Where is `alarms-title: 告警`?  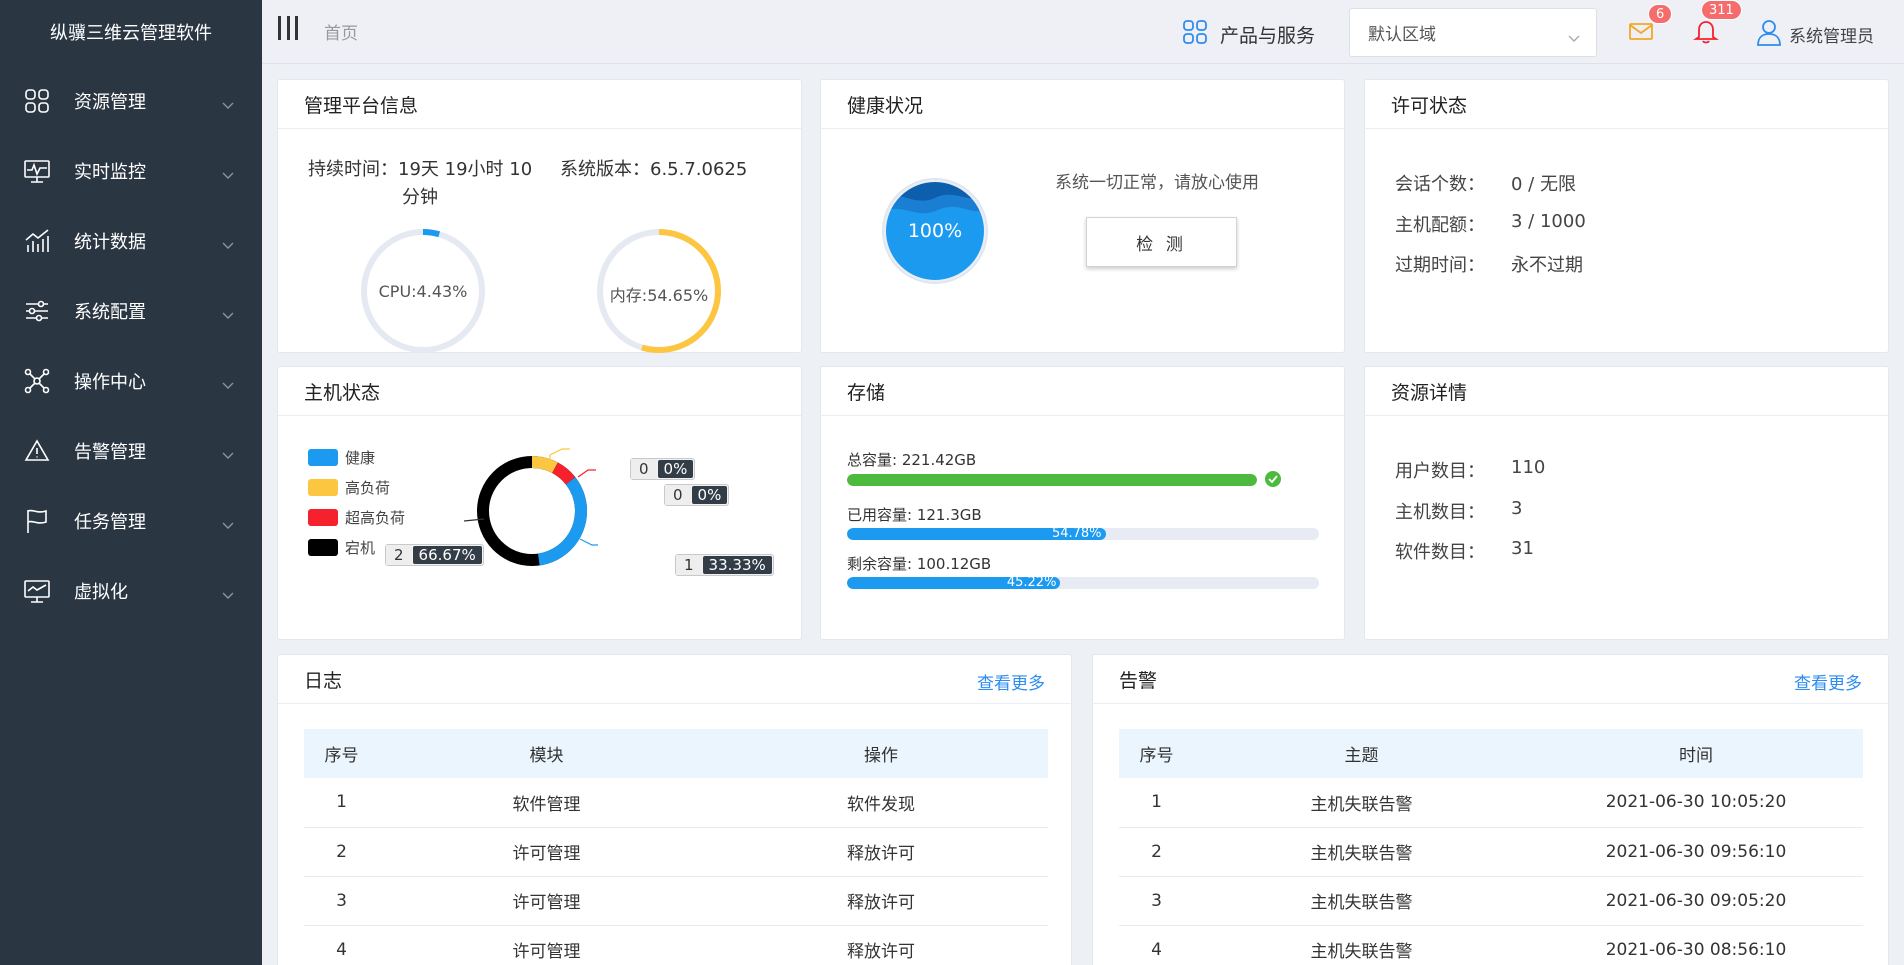 alarms-title: 告警 is located at coordinates (1138, 680).